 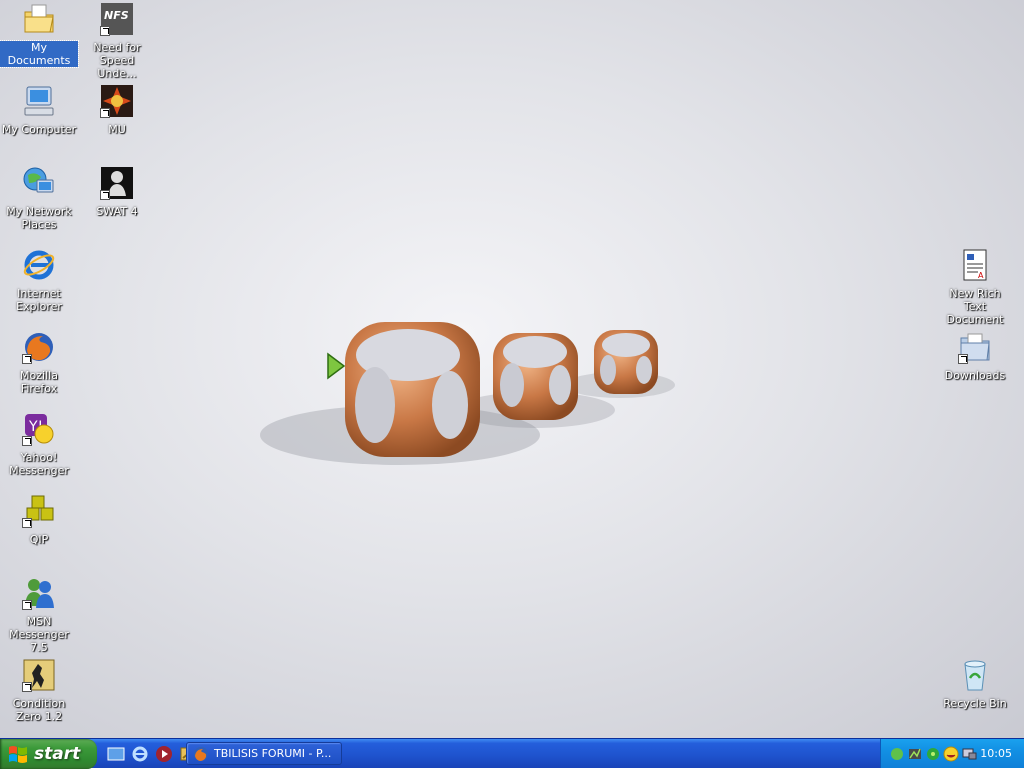 I want to click on desktop-icon-internet-explorer: Internet Explorer, so click(x=39, y=280).